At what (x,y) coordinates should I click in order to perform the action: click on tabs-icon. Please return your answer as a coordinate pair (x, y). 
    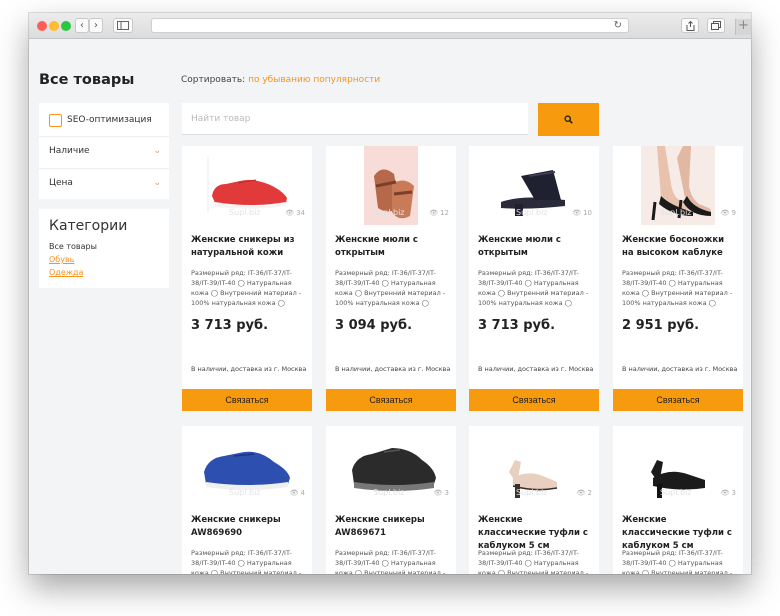
    Looking at the image, I should click on (716, 25).